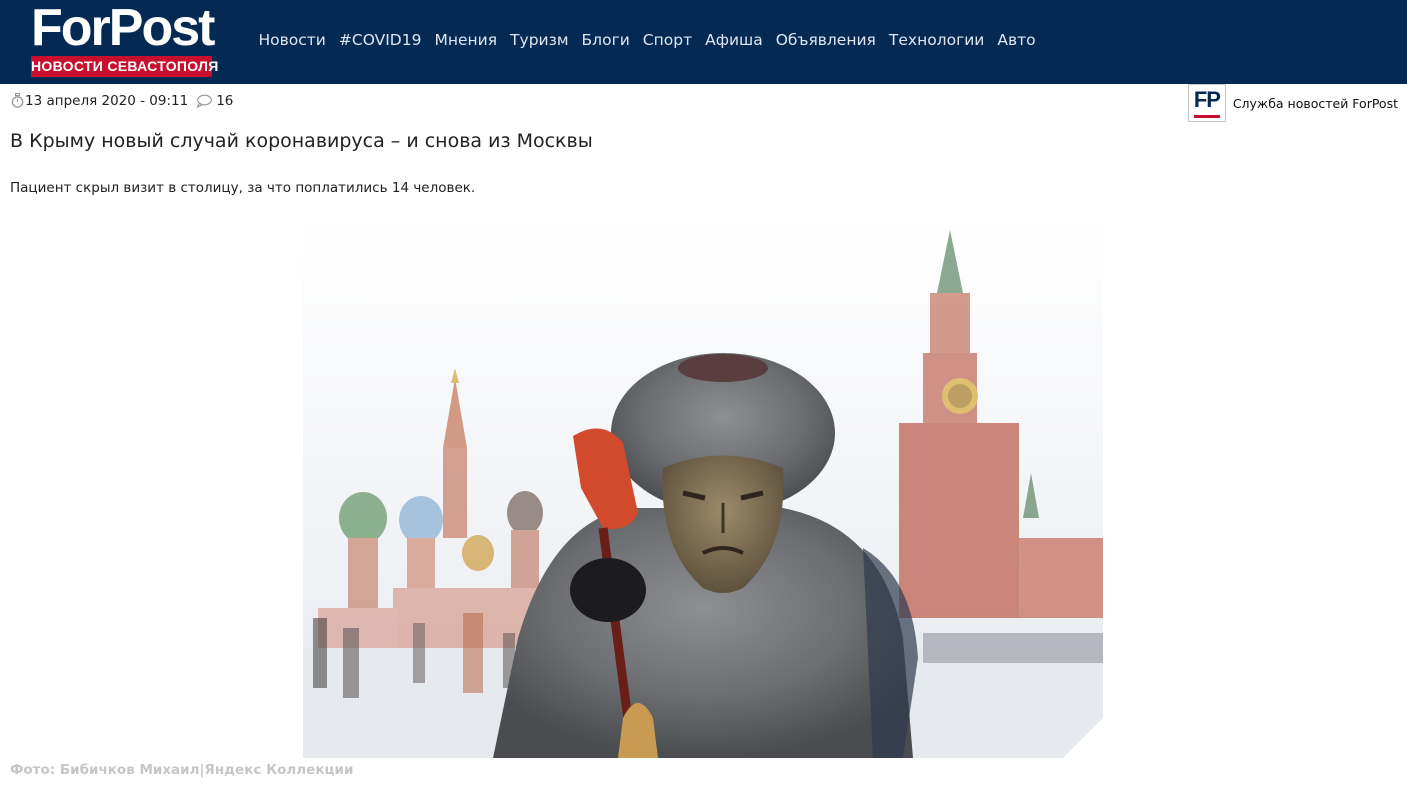 The image size is (1407, 788). I want to click on photo-caption: Фото: Бибичков Михаил|Яндекс Коллекции, so click(182, 770).